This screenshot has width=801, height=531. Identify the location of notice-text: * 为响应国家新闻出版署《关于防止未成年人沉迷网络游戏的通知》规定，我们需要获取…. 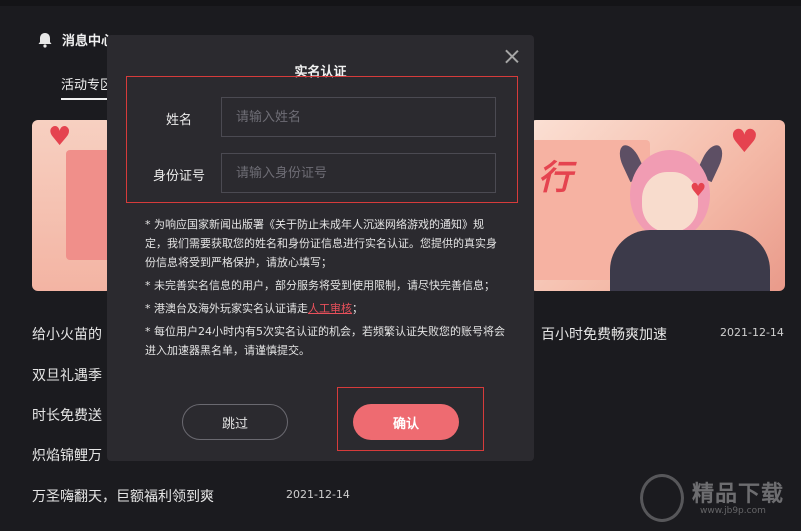
(325, 289).